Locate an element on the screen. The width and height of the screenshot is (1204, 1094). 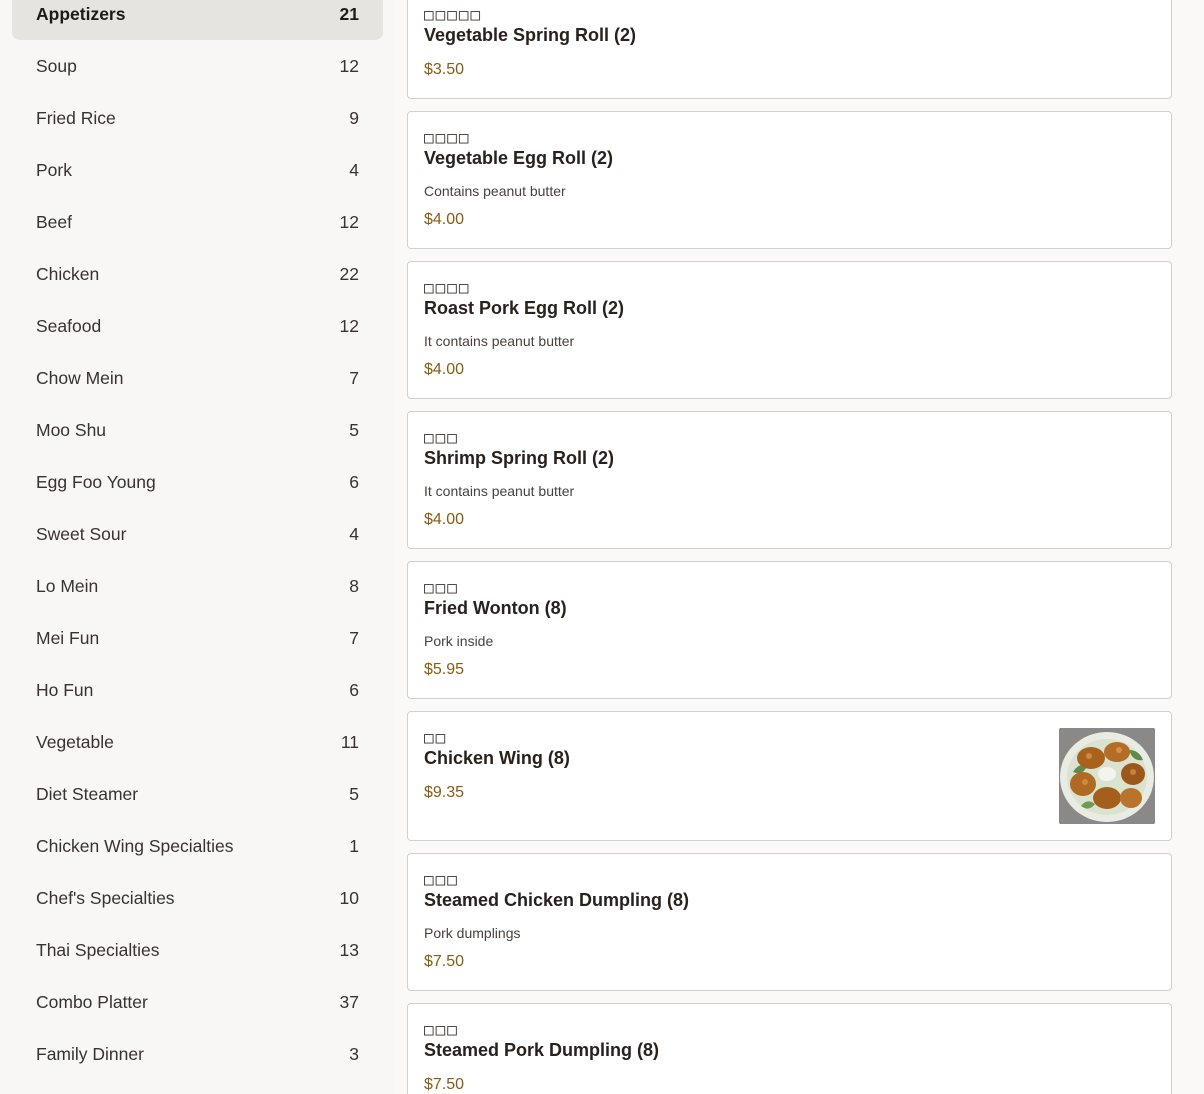
item-name: Chicken Wing (8) is located at coordinates (497, 758).